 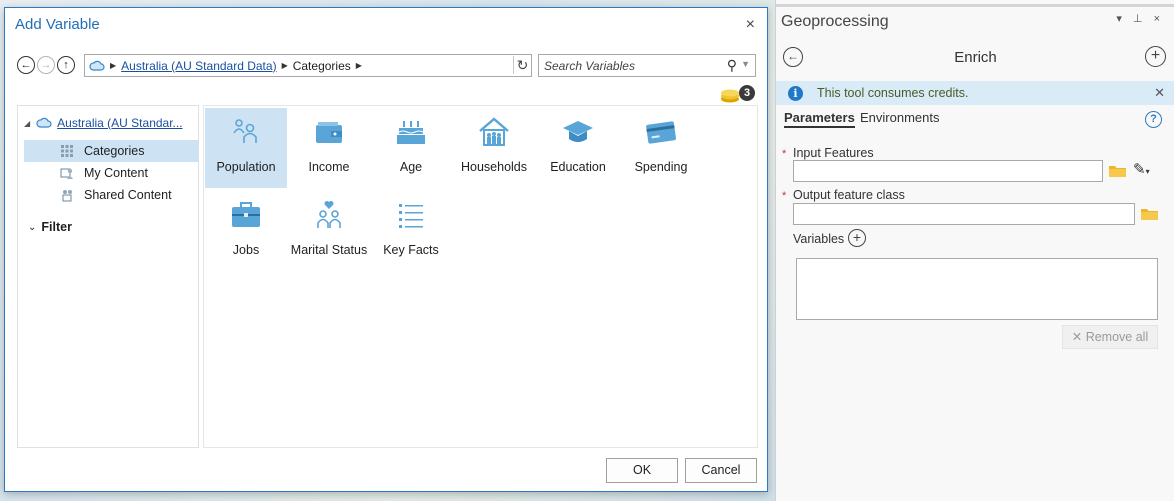 What do you see at coordinates (747, 93) in the screenshot?
I see `credits-count-badge: 3` at bounding box center [747, 93].